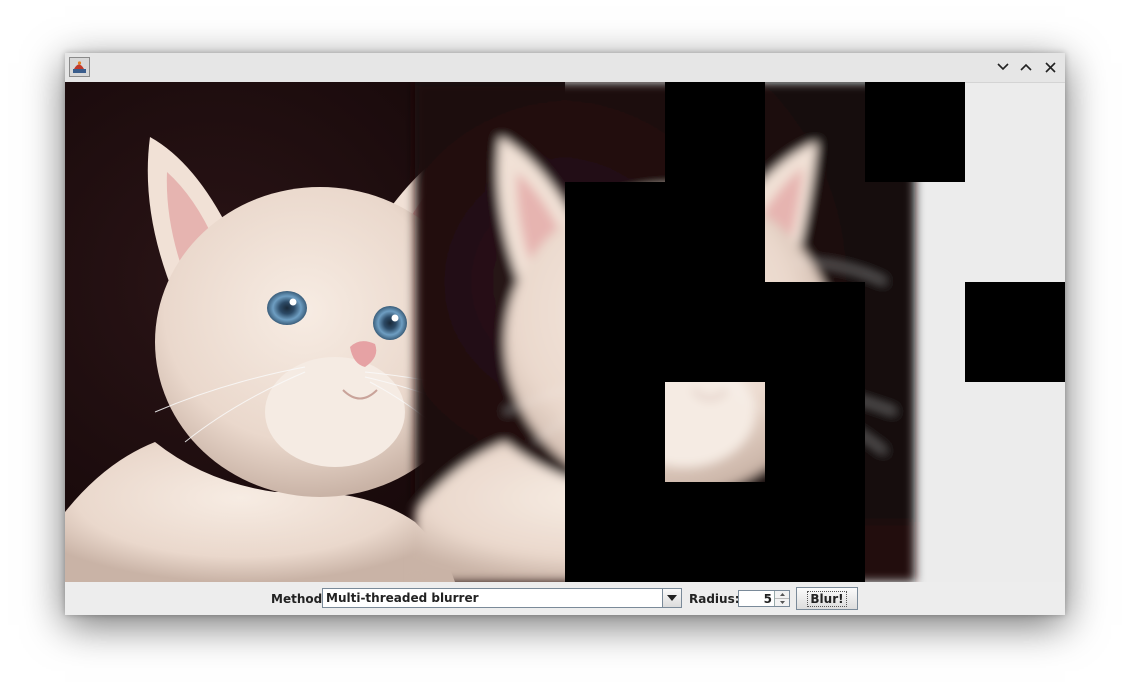 The image size is (1130, 693). I want to click on method-label: Method:, so click(299, 599).